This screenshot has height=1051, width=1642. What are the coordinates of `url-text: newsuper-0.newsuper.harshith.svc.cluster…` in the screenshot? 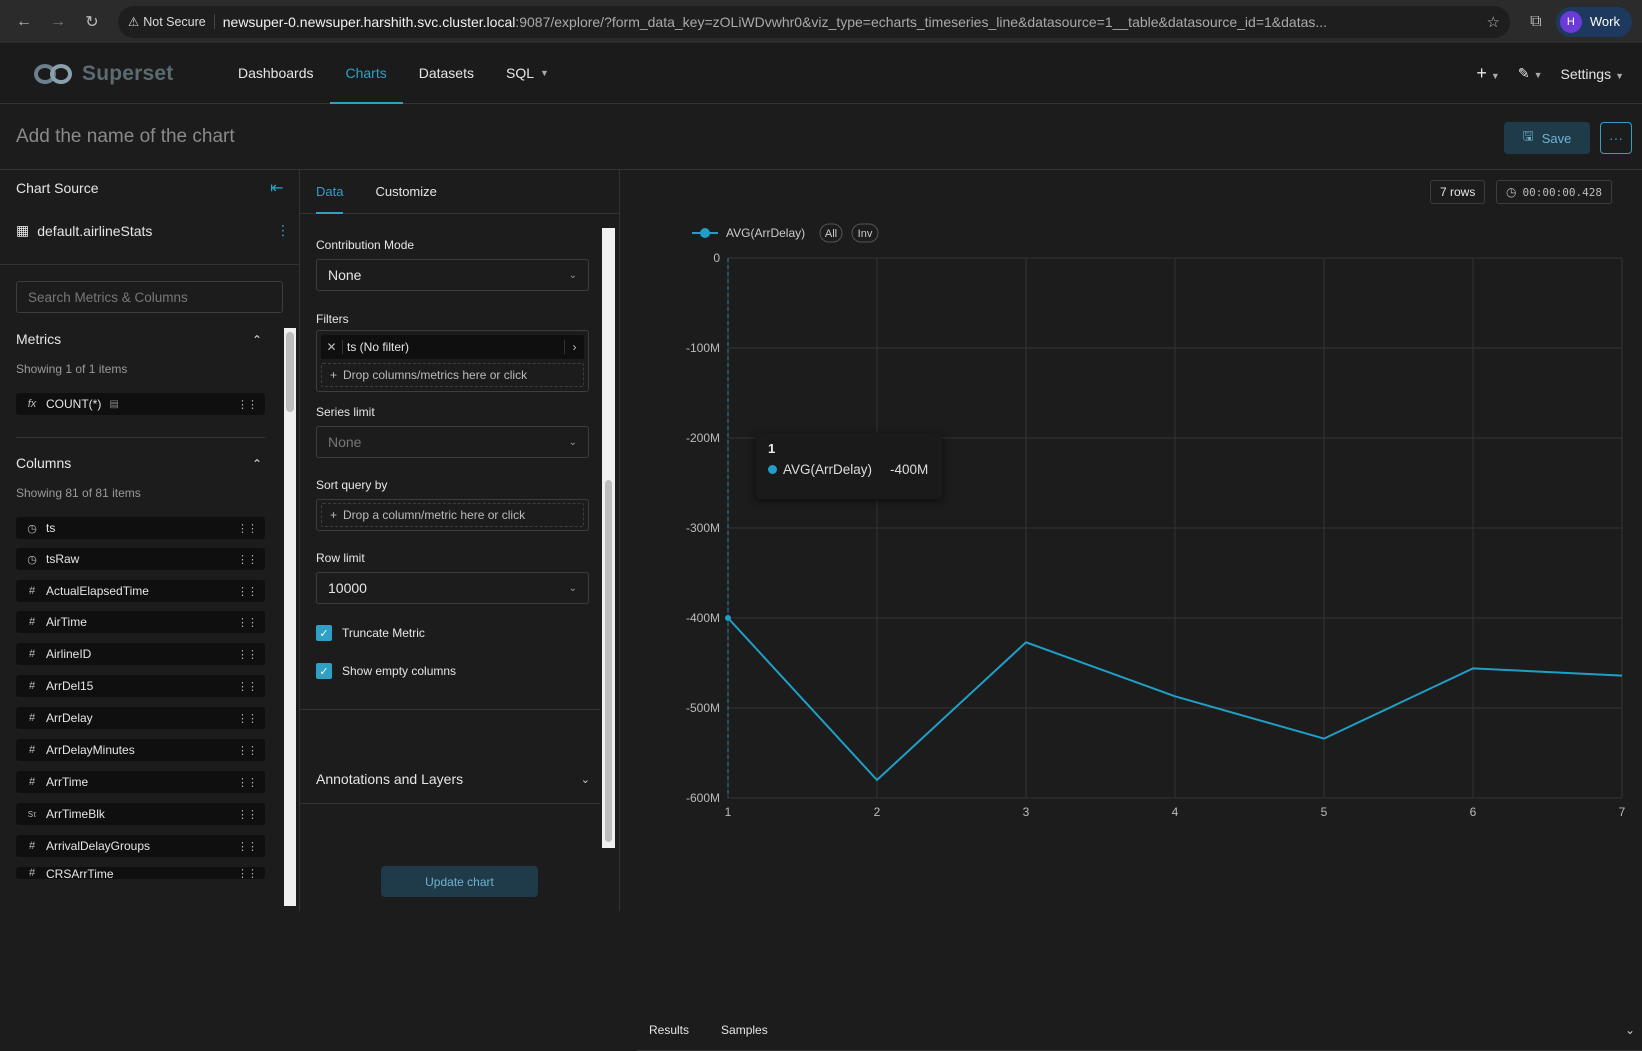 It's located at (851, 22).